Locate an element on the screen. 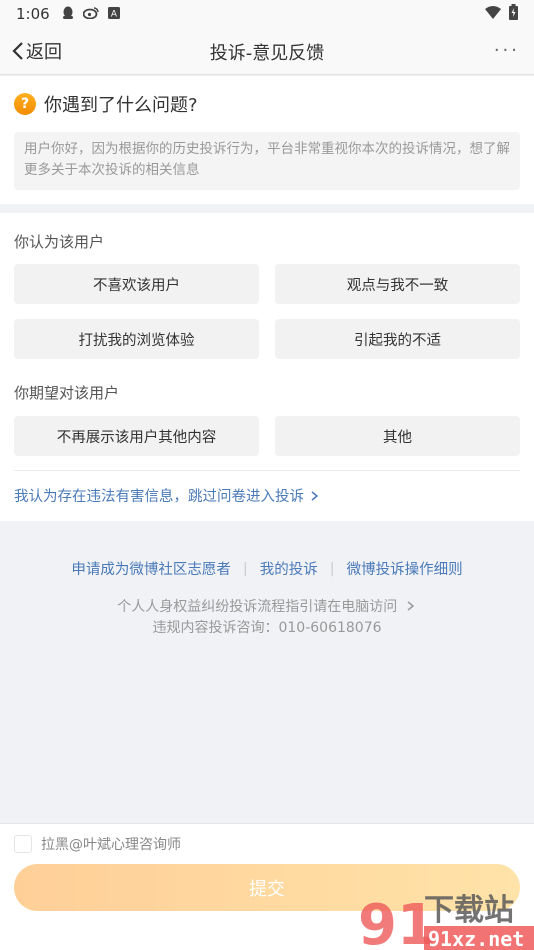  weibo-icon is located at coordinates (90, 14).